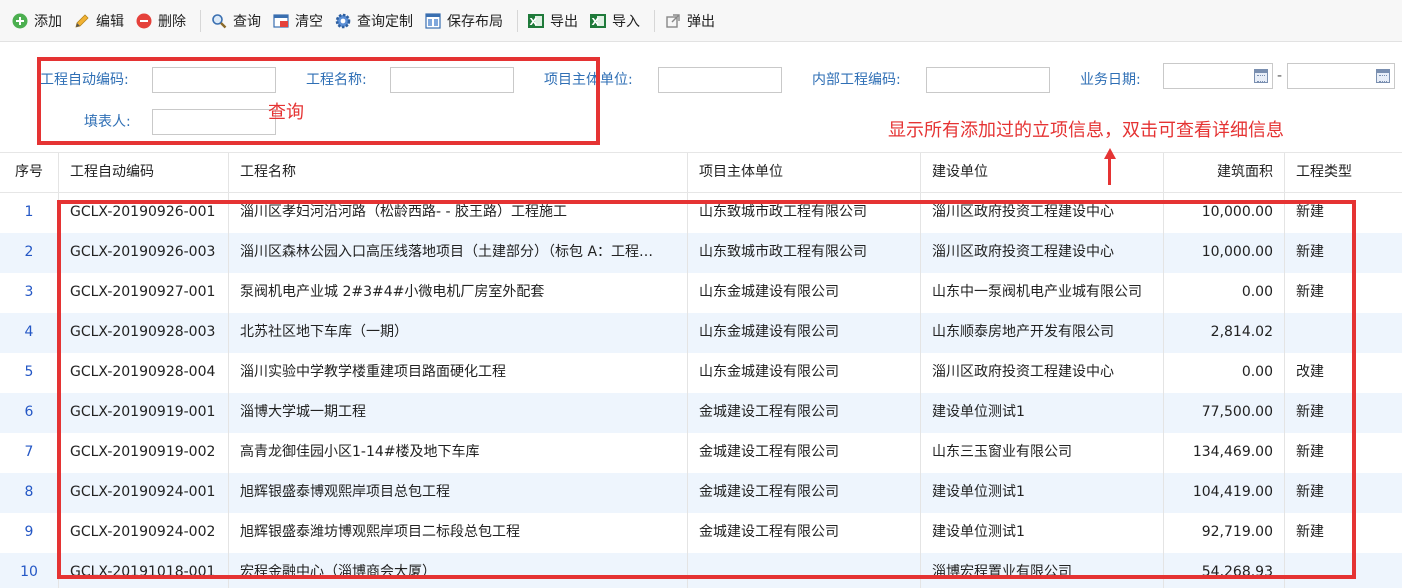 This screenshot has width=1402, height=588. What do you see at coordinates (1086, 130) in the screenshot?
I see `grid-annotation-text: 显示所有添加过的立项信息，双击可查看详细信息` at bounding box center [1086, 130].